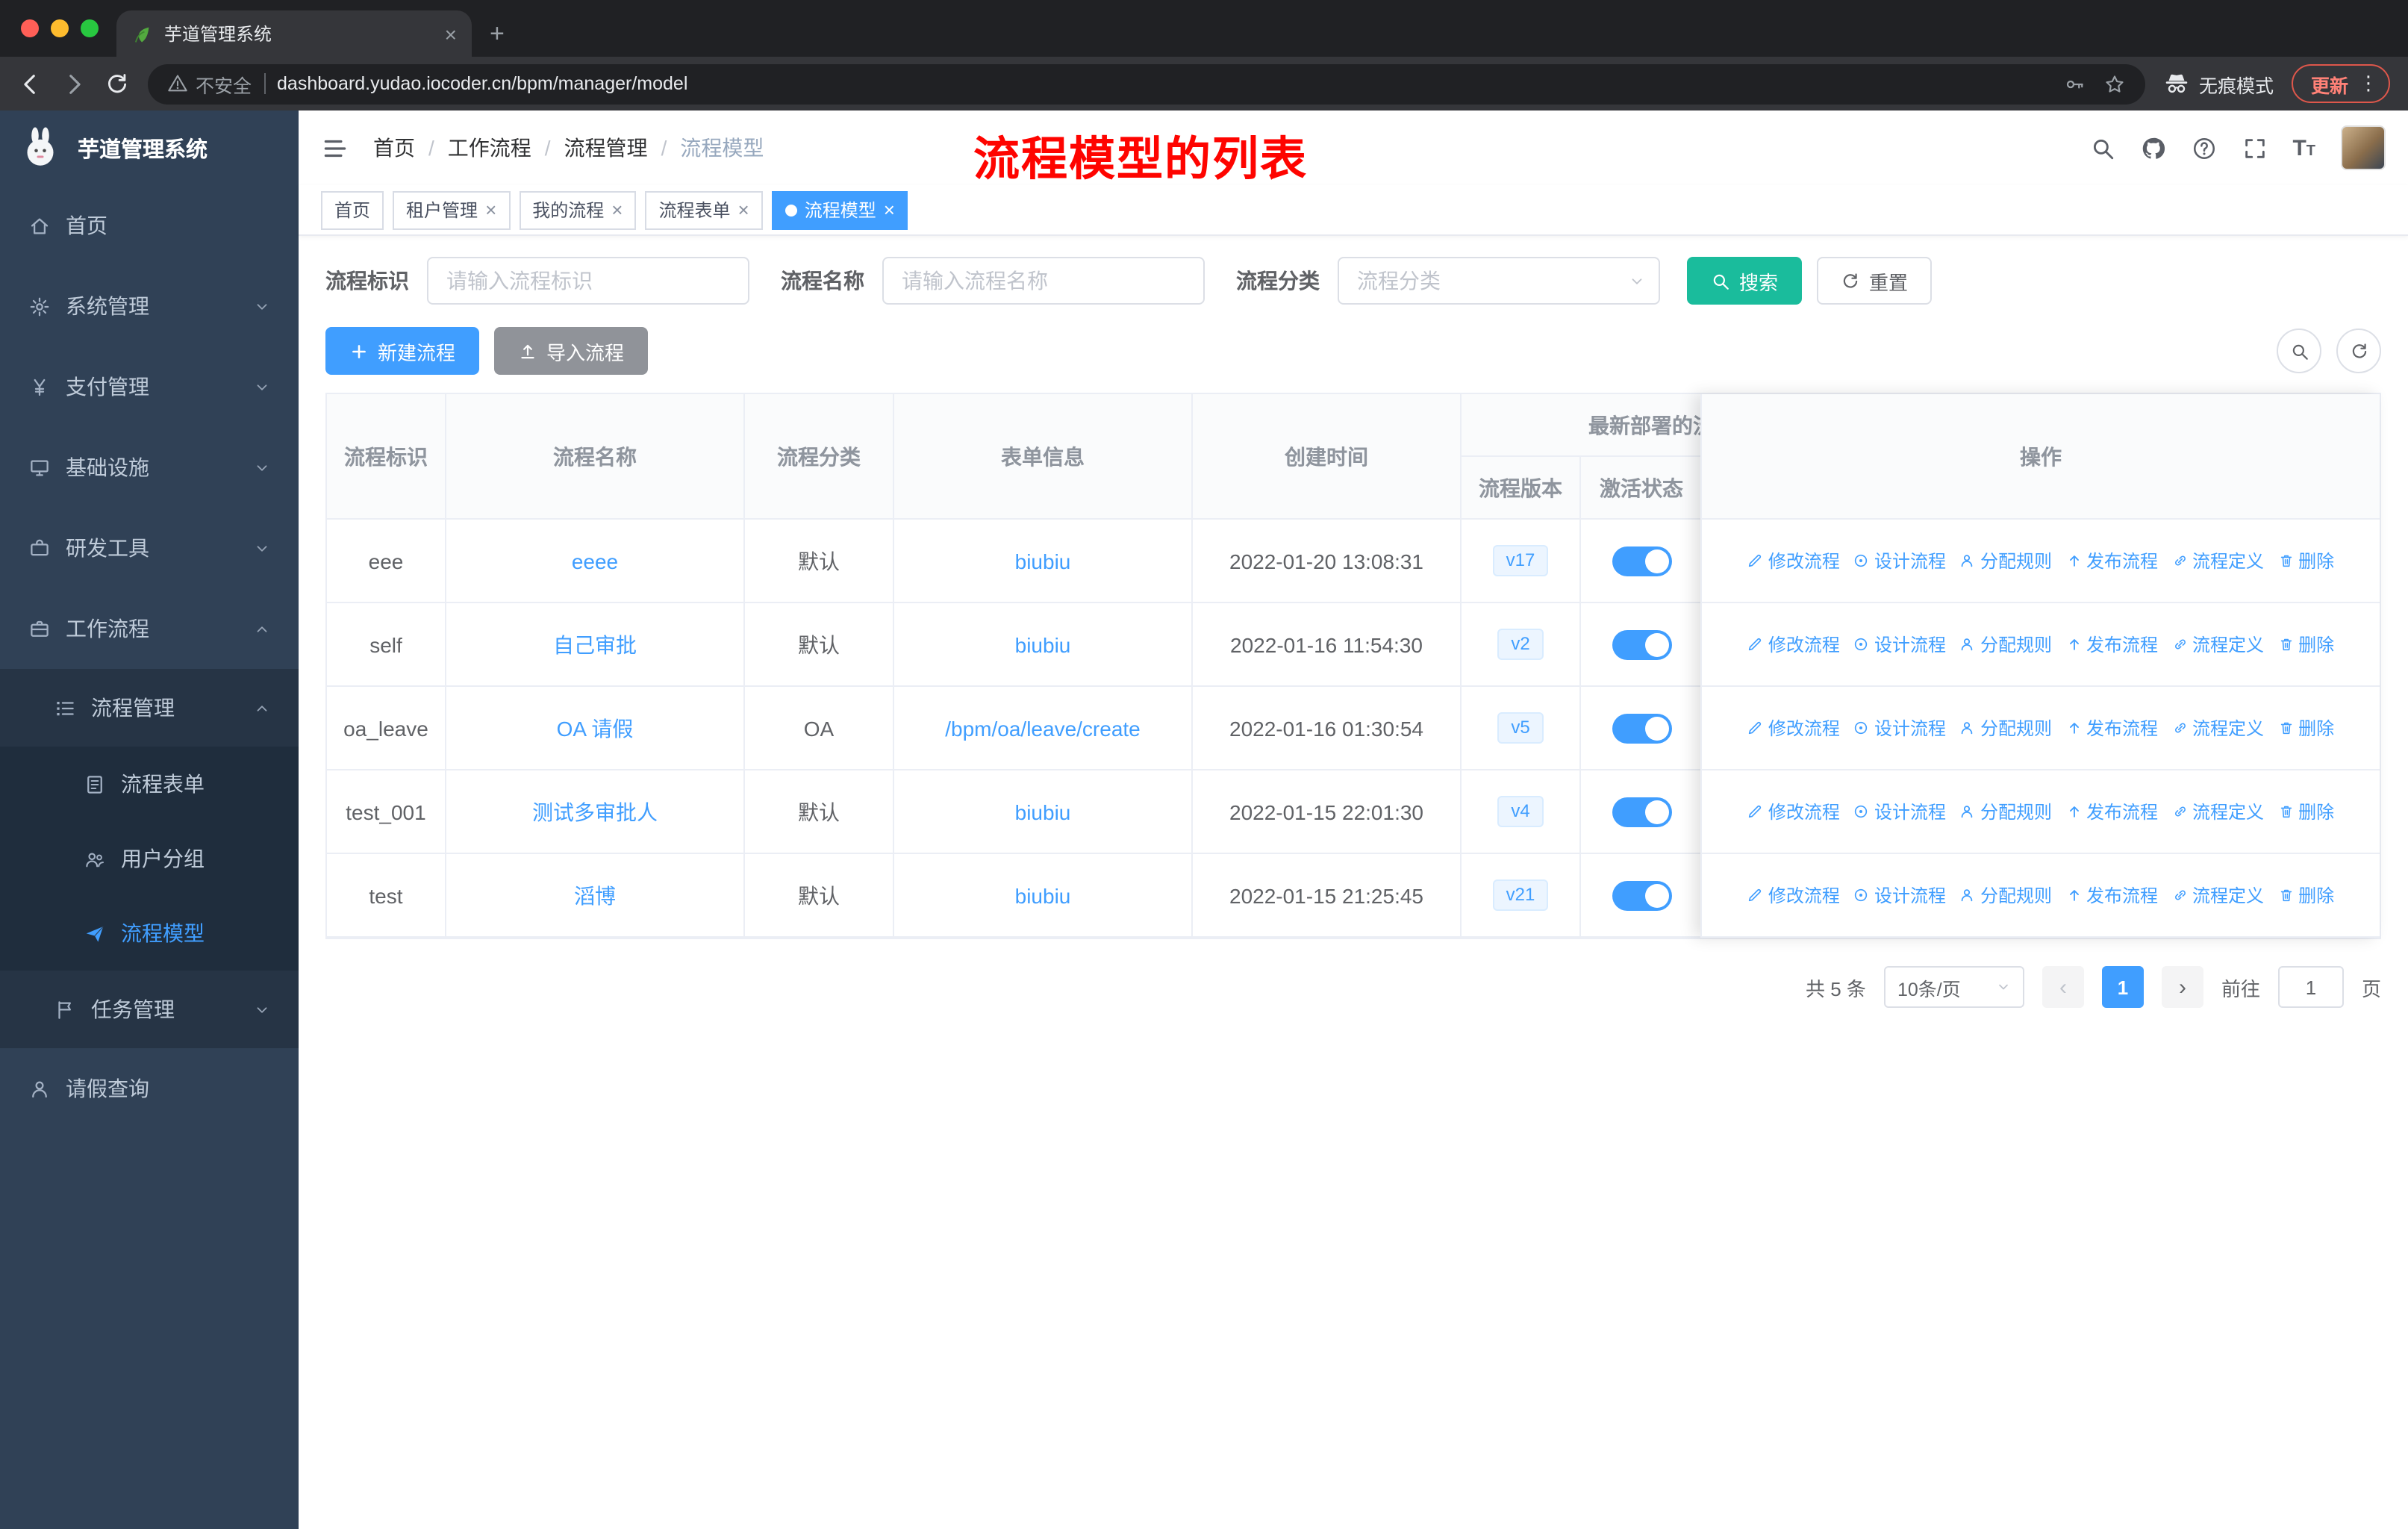 This screenshot has width=2408, height=1529. Describe the element at coordinates (1520, 895) in the screenshot. I see `version-badge: v21` at that location.